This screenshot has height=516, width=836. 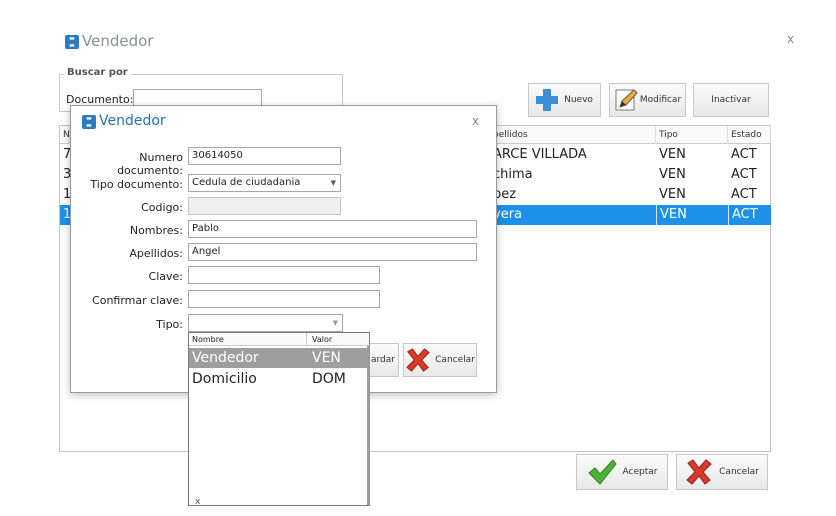 I want to click on clave-input, so click(x=284, y=275).